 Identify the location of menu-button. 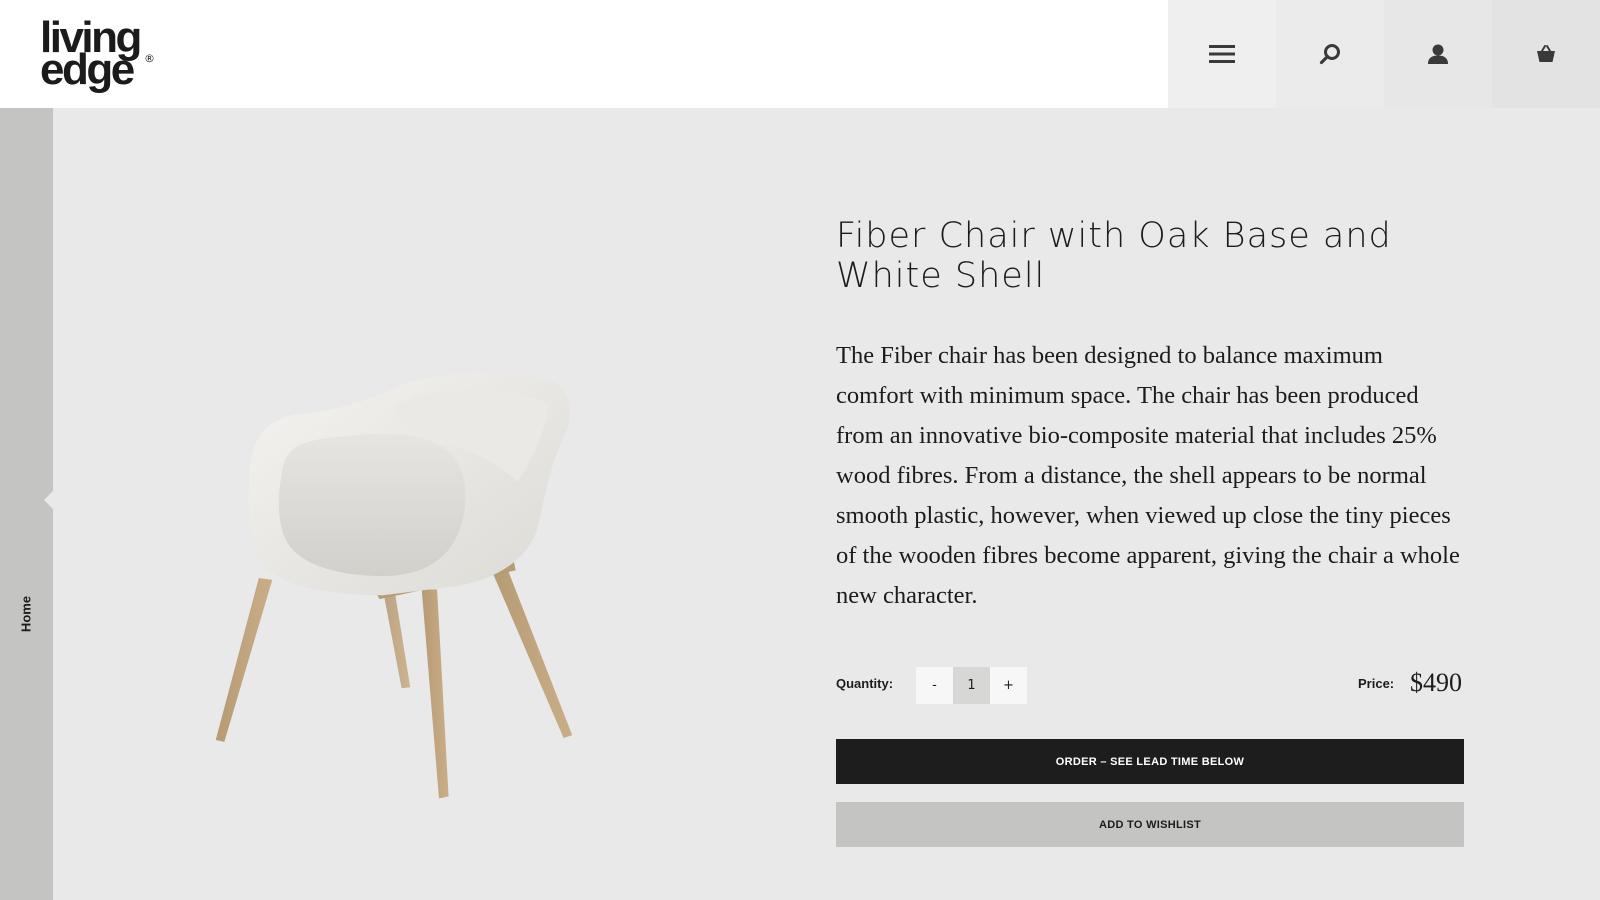
(1222, 54).